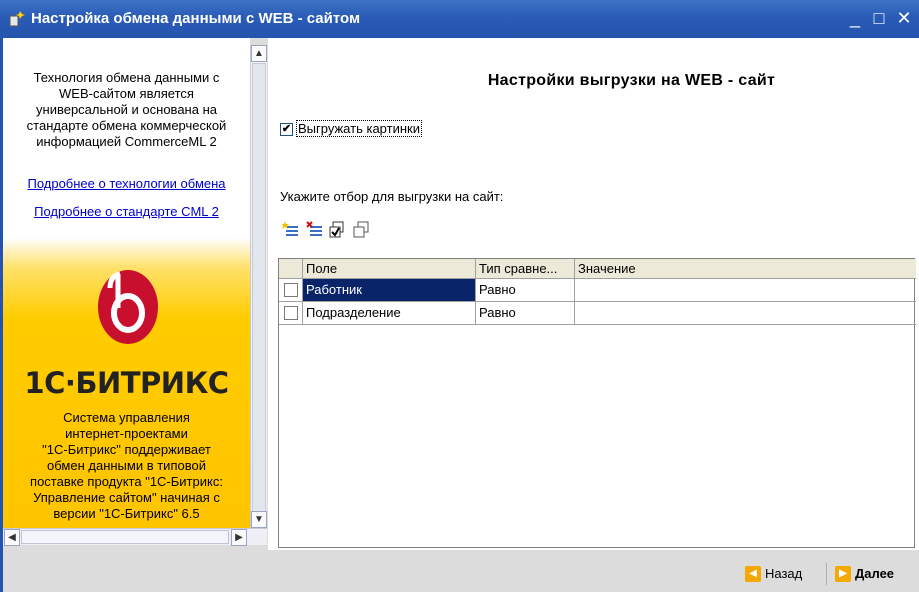 The width and height of the screenshot is (919, 592). I want to click on technology-link: Подробнее о технологии обмена, so click(126, 183).